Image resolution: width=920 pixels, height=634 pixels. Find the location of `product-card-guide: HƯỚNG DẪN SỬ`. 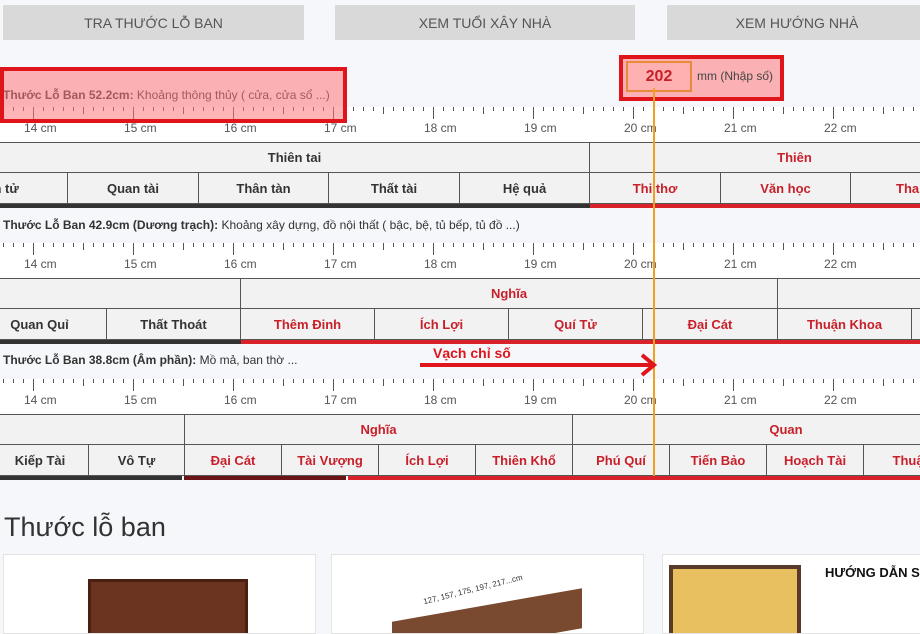

product-card-guide: HƯỚNG DẪN SỬ is located at coordinates (791, 594).